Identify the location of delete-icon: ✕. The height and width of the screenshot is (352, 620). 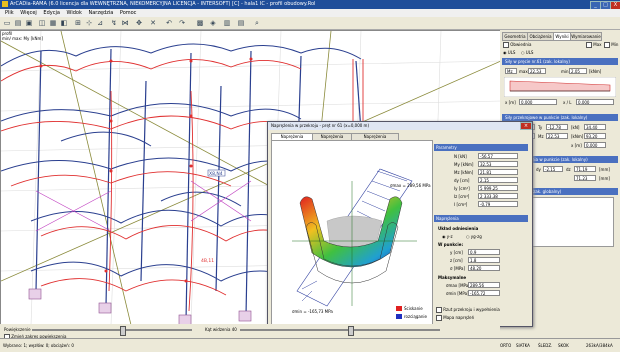
(153, 23).